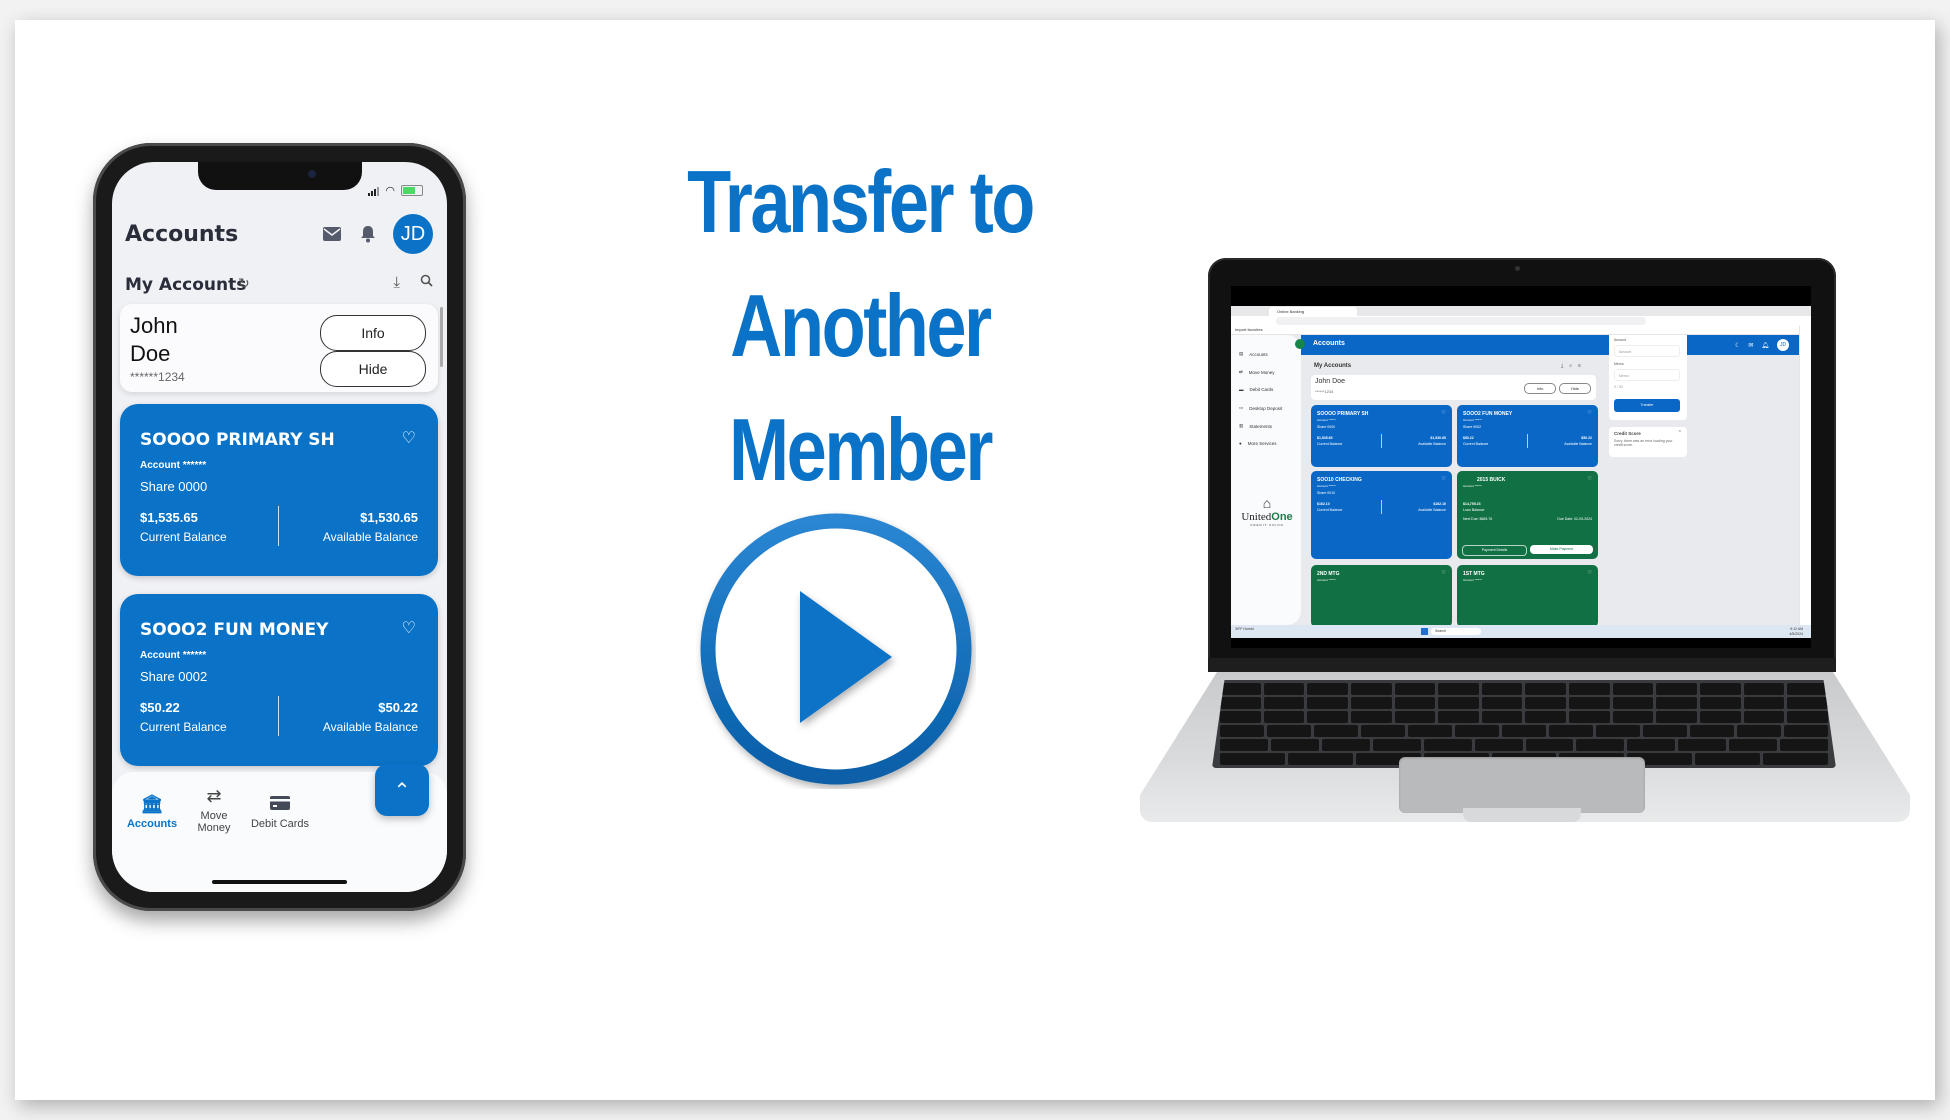  I want to click on loan-balance: $14,759.23, so click(1472, 504).